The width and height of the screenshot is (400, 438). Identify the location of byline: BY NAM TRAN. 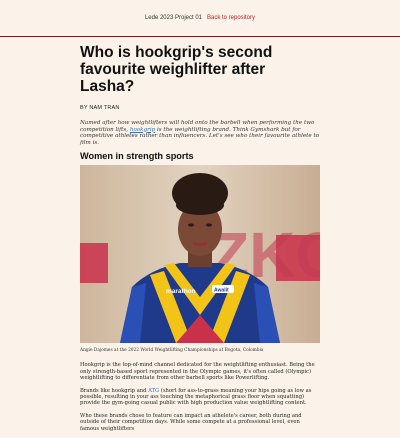
(100, 108).